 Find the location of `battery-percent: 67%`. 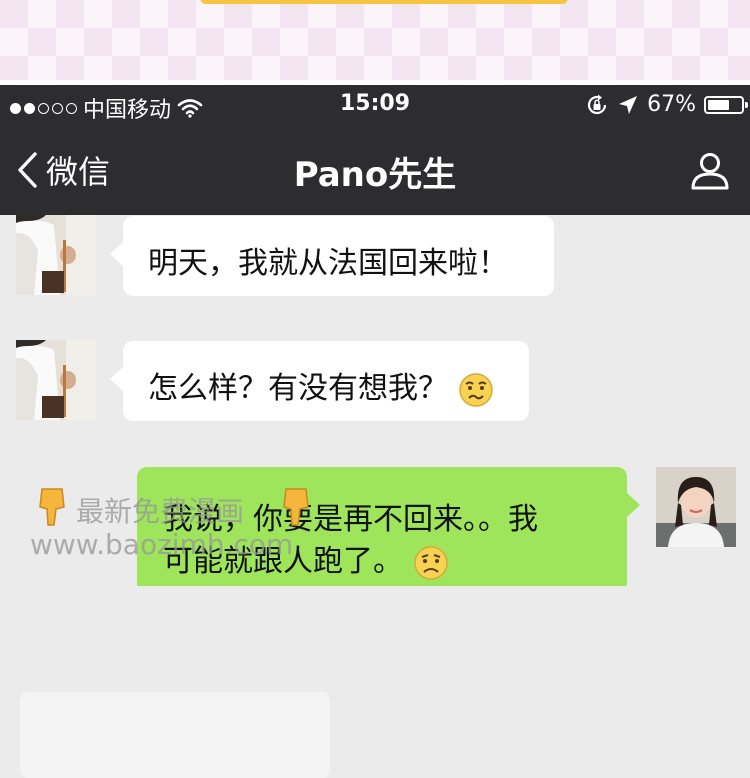

battery-percent: 67% is located at coordinates (671, 104).